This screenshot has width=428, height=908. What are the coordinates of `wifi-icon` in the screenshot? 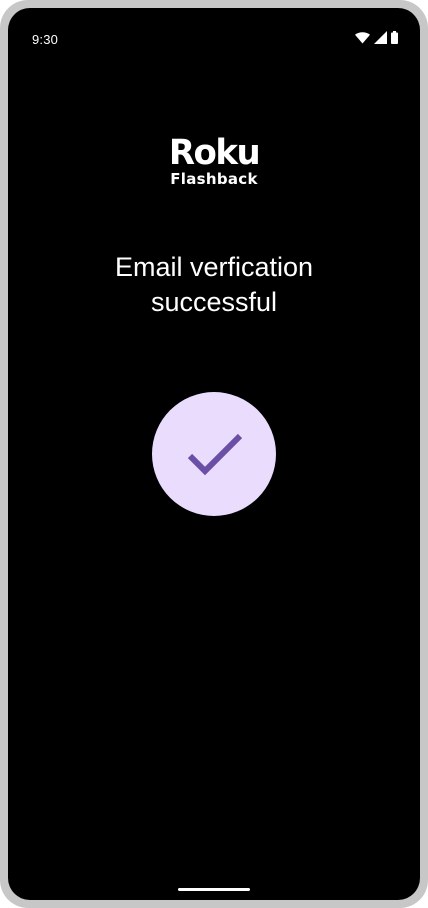 It's located at (362, 40).